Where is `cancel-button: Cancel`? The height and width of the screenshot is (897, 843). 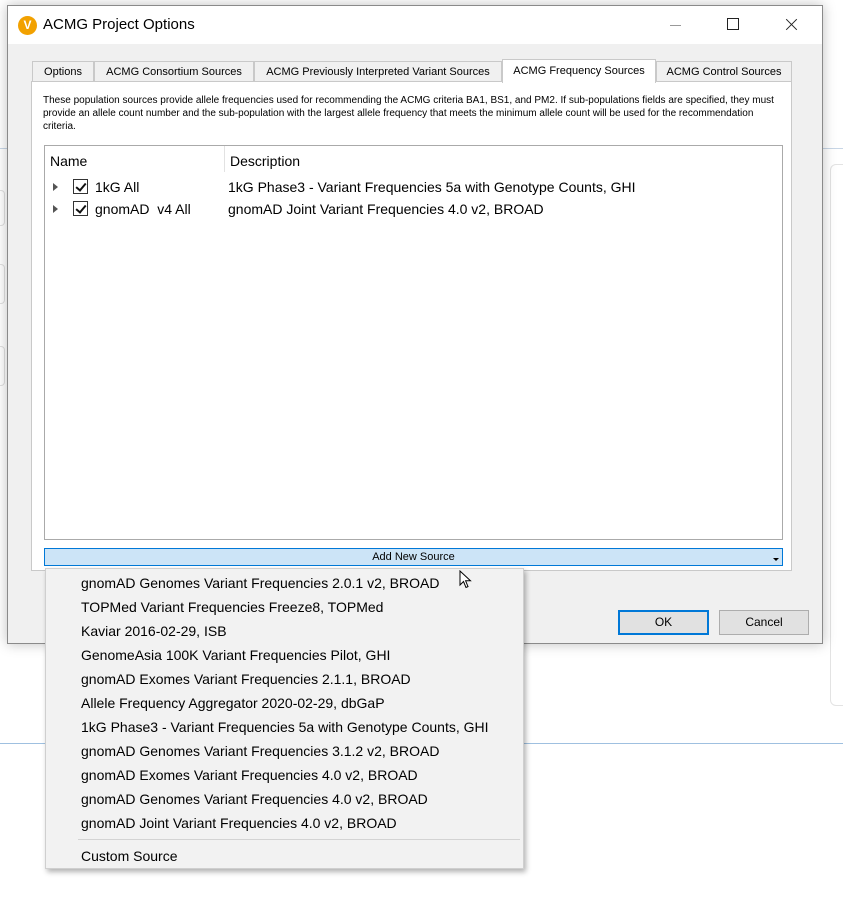
cancel-button: Cancel is located at coordinates (764, 622).